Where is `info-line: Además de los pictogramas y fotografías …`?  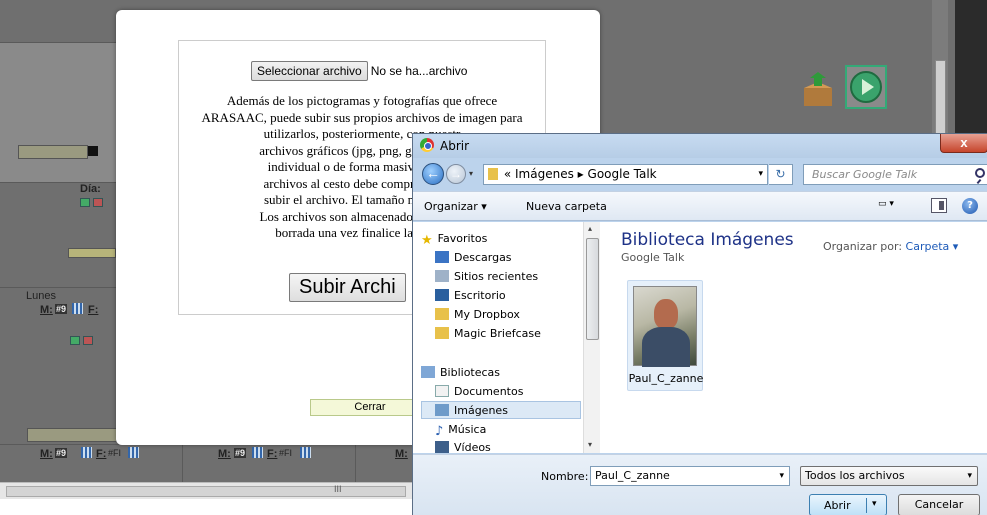
info-line: Además de los pictogramas y fotografías … is located at coordinates (362, 100).